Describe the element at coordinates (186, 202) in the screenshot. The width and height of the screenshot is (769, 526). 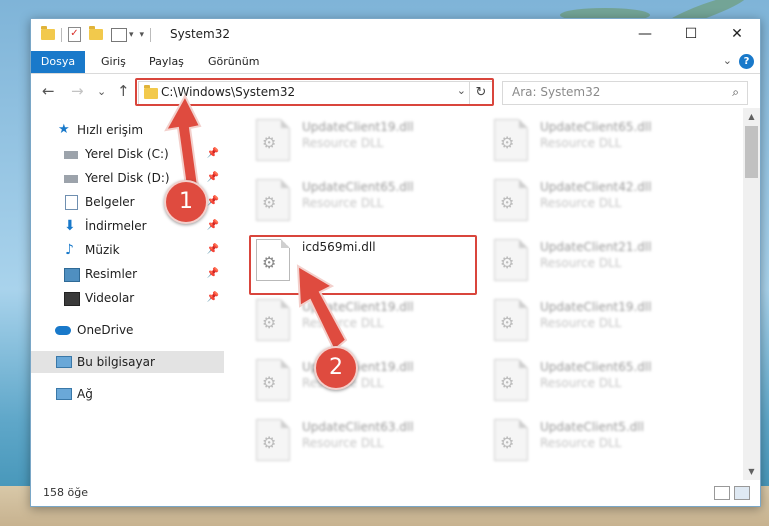
I see `callout-step-1: 1` at that location.